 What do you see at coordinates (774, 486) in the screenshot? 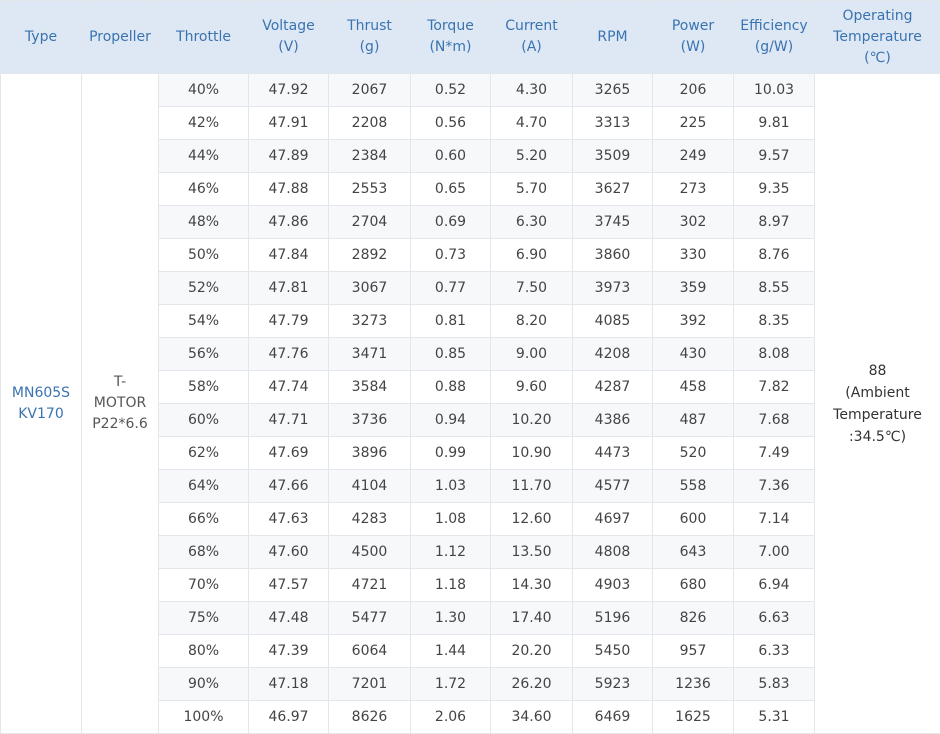
I see `efficiency-cell: 7.36` at bounding box center [774, 486].